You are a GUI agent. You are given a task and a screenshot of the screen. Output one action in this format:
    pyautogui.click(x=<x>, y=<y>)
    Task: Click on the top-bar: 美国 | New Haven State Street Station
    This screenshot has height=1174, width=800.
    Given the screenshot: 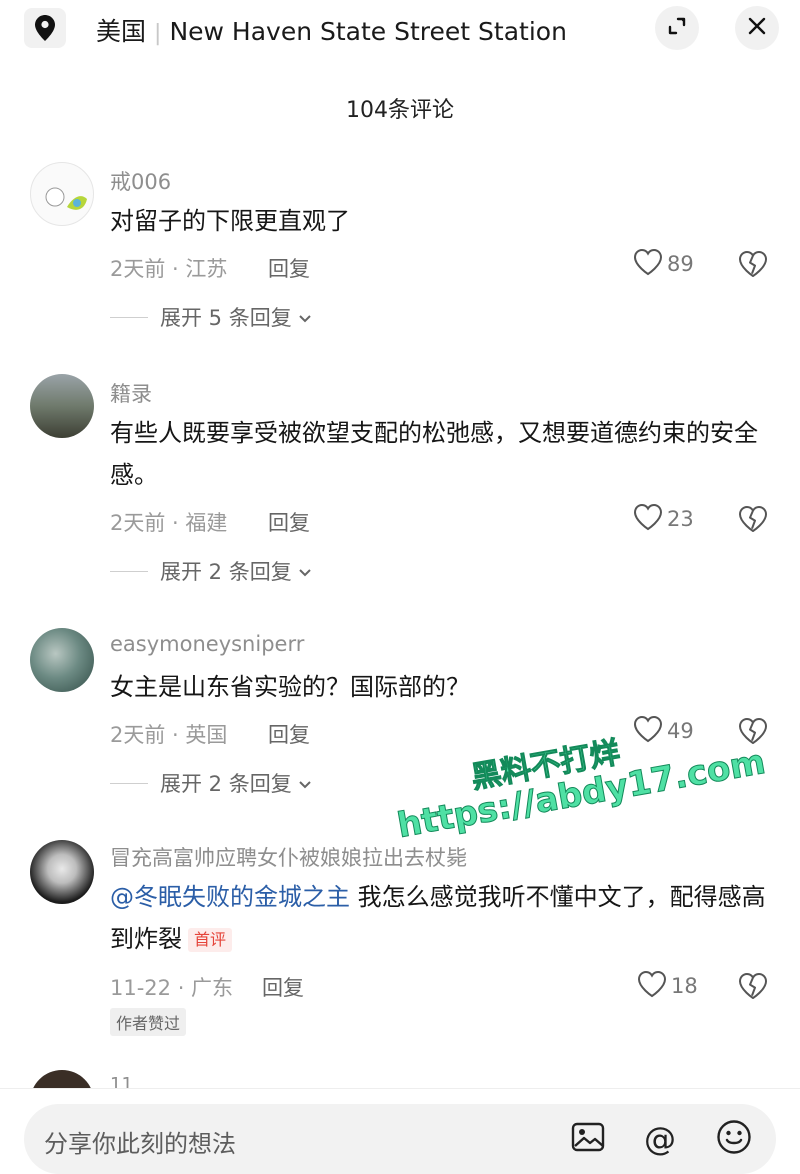 What is the action you would take?
    pyautogui.click(x=400, y=30)
    